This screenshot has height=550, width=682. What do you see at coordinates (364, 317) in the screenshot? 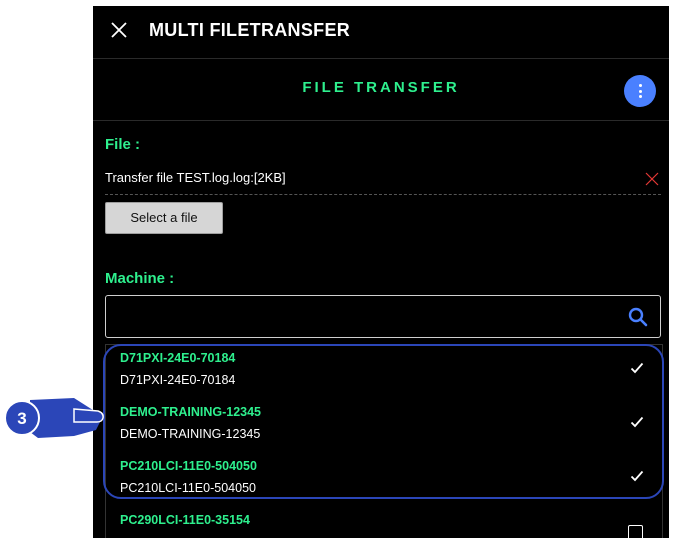
I see `machine-search-input` at bounding box center [364, 317].